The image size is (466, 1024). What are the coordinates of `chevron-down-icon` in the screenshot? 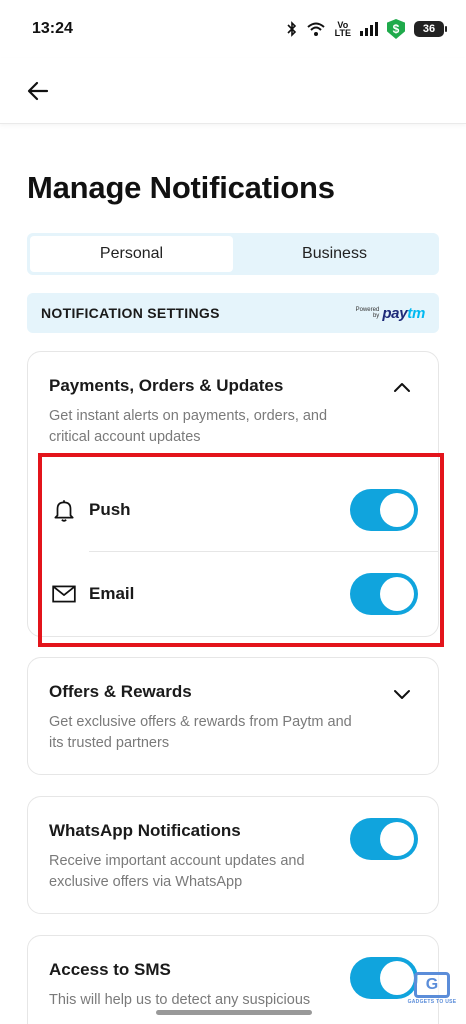 It's located at (402, 694).